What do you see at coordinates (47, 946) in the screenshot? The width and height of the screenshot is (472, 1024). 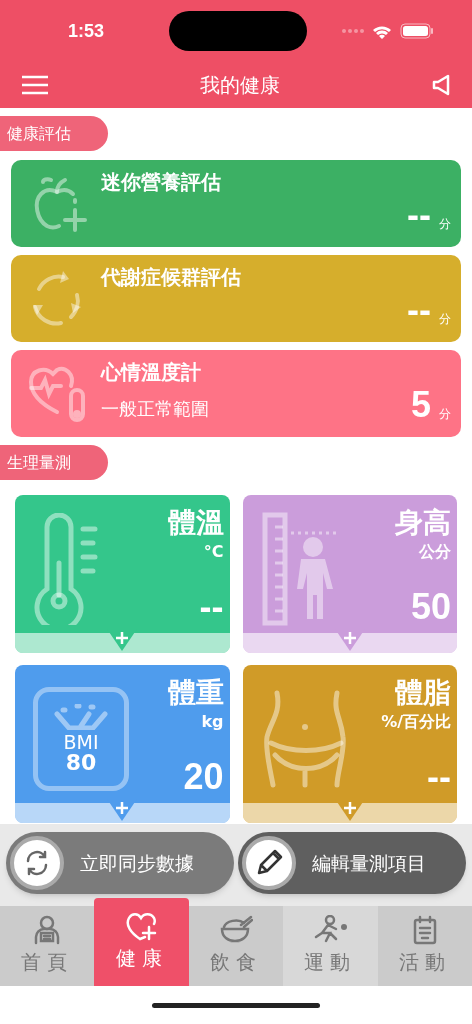 I see `tab-item: 首頁` at bounding box center [47, 946].